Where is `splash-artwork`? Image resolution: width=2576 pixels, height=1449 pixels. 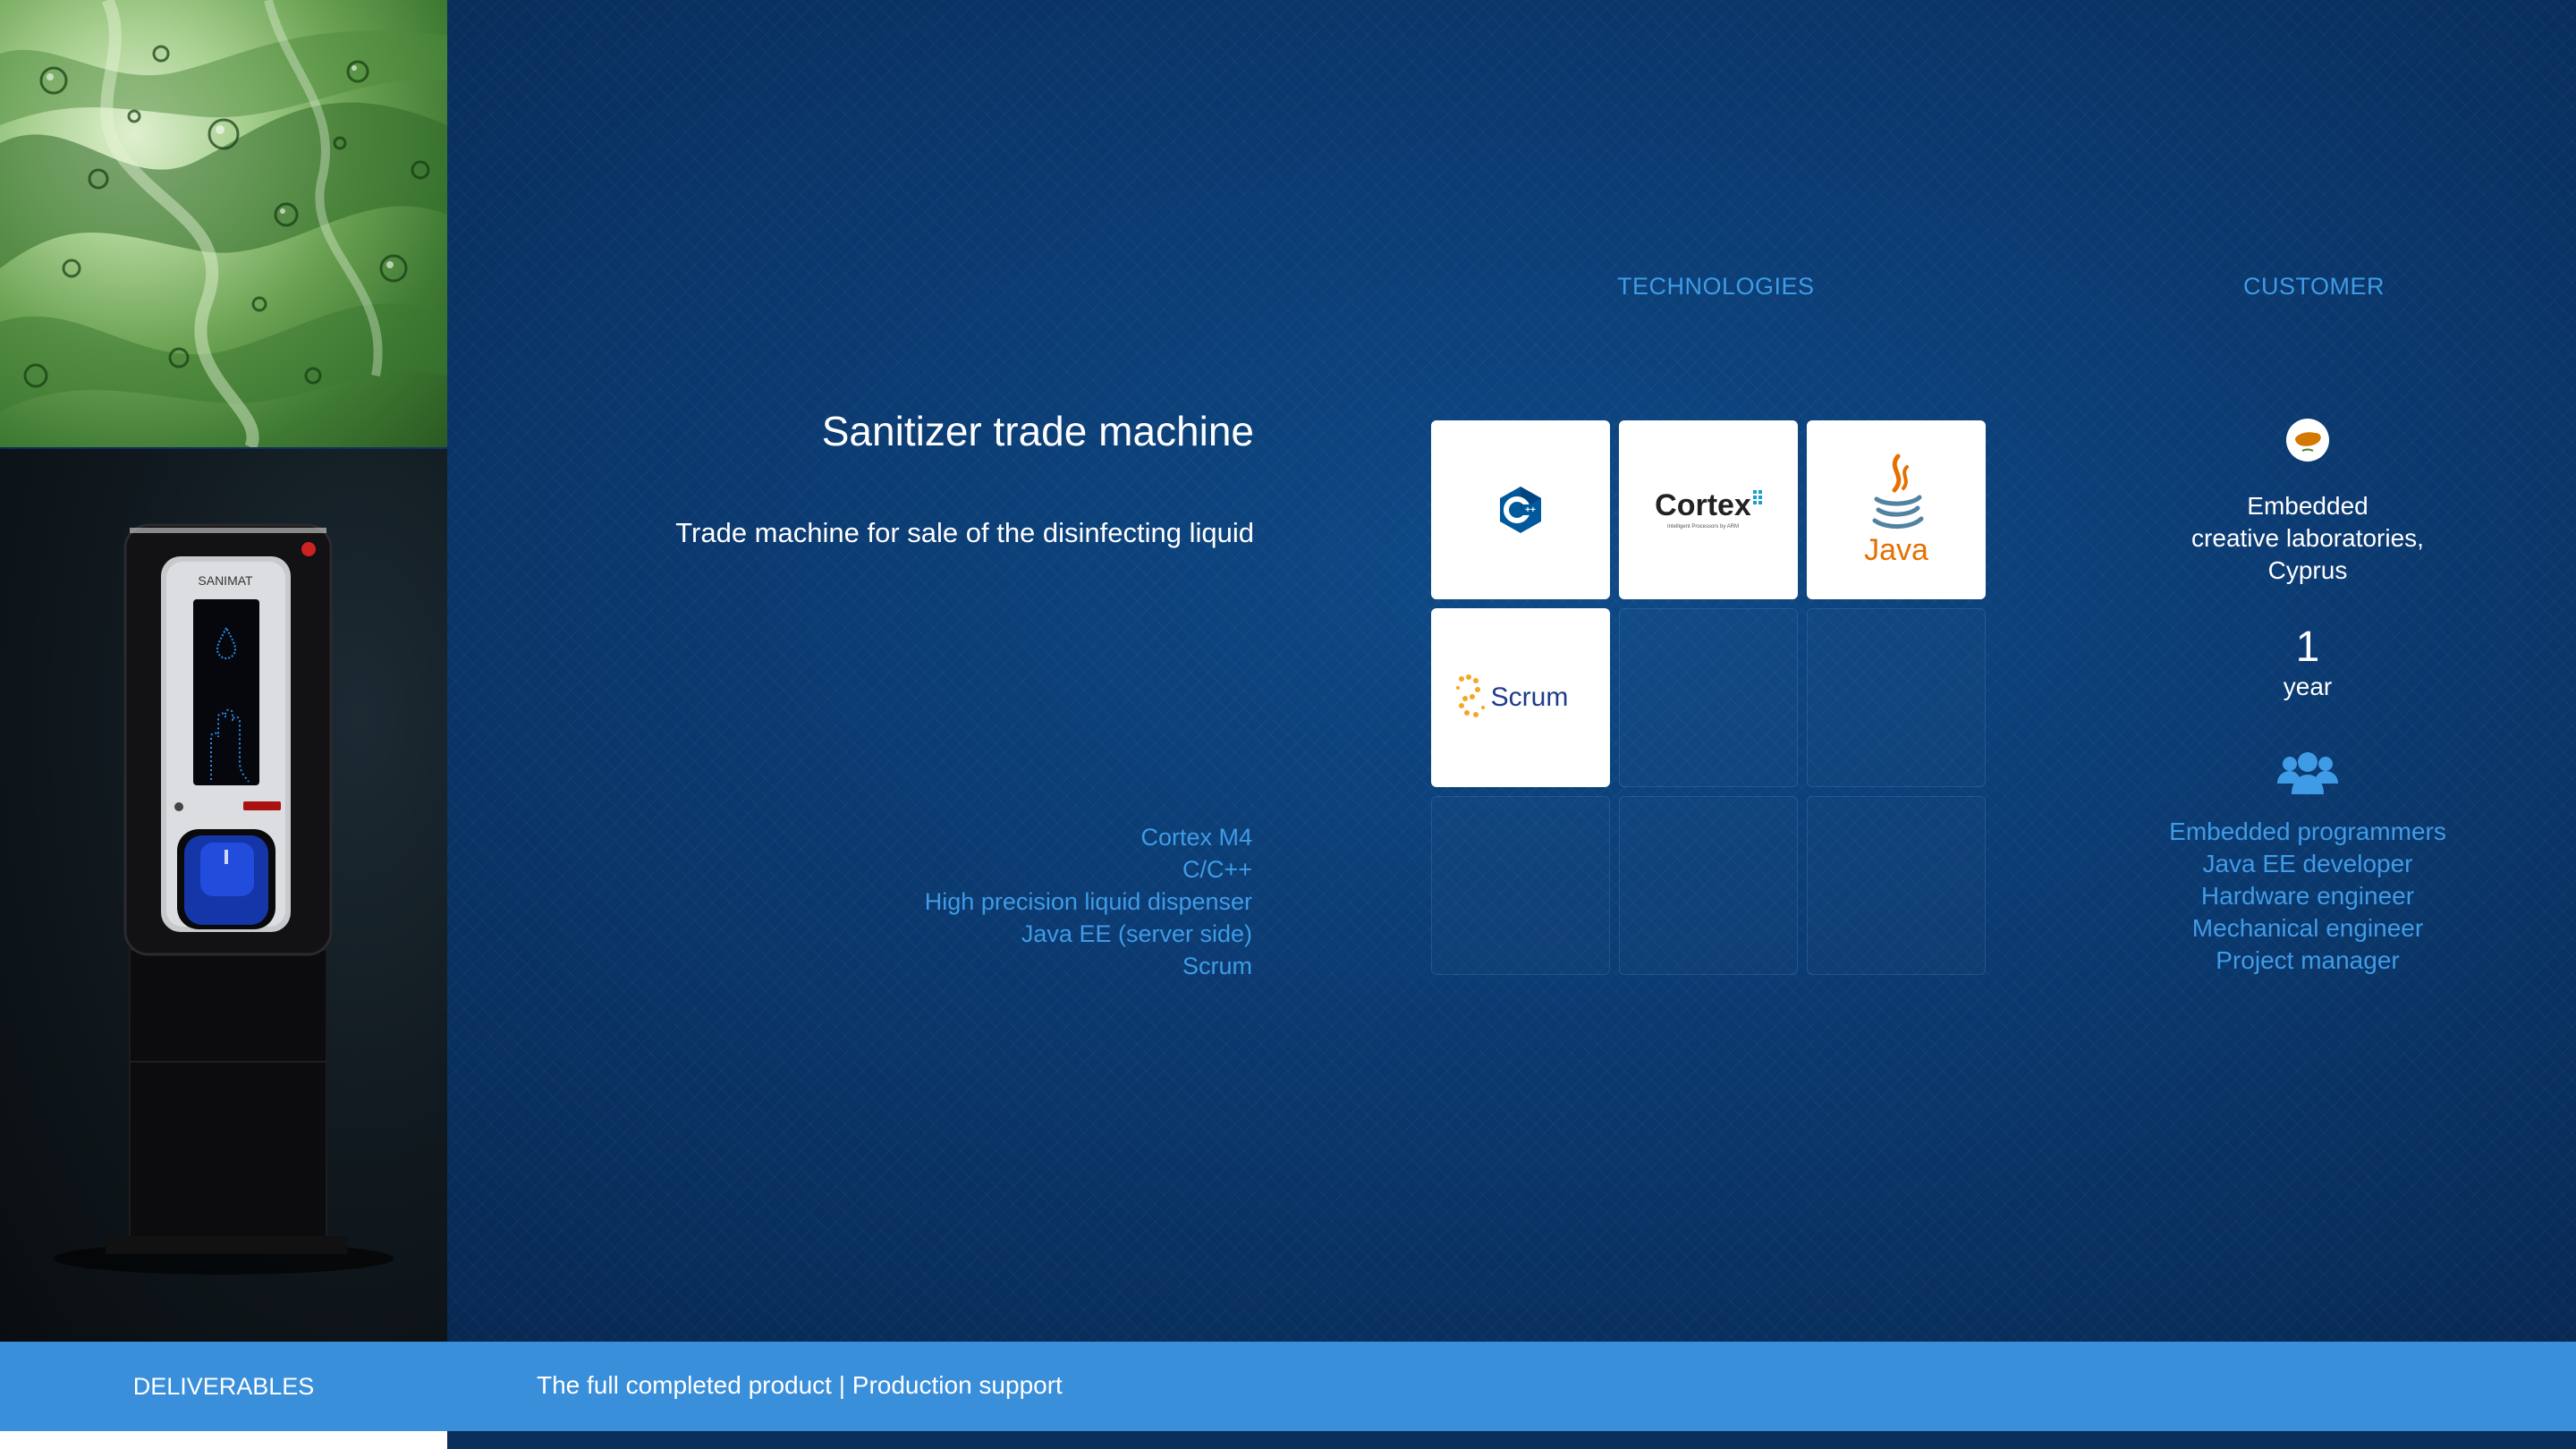
splash-artwork is located at coordinates (223, 223).